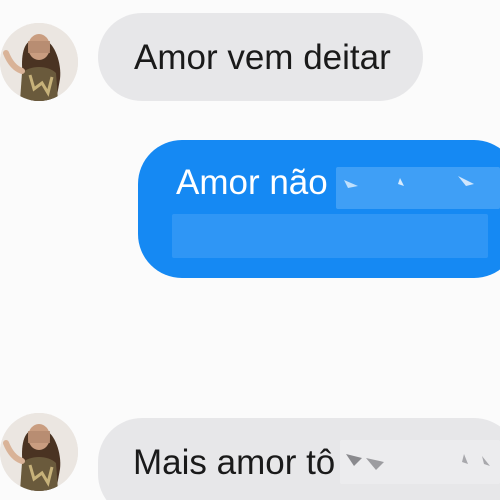 This screenshot has width=500, height=500. I want to click on message-text: Amor vem deitar, so click(262, 57).